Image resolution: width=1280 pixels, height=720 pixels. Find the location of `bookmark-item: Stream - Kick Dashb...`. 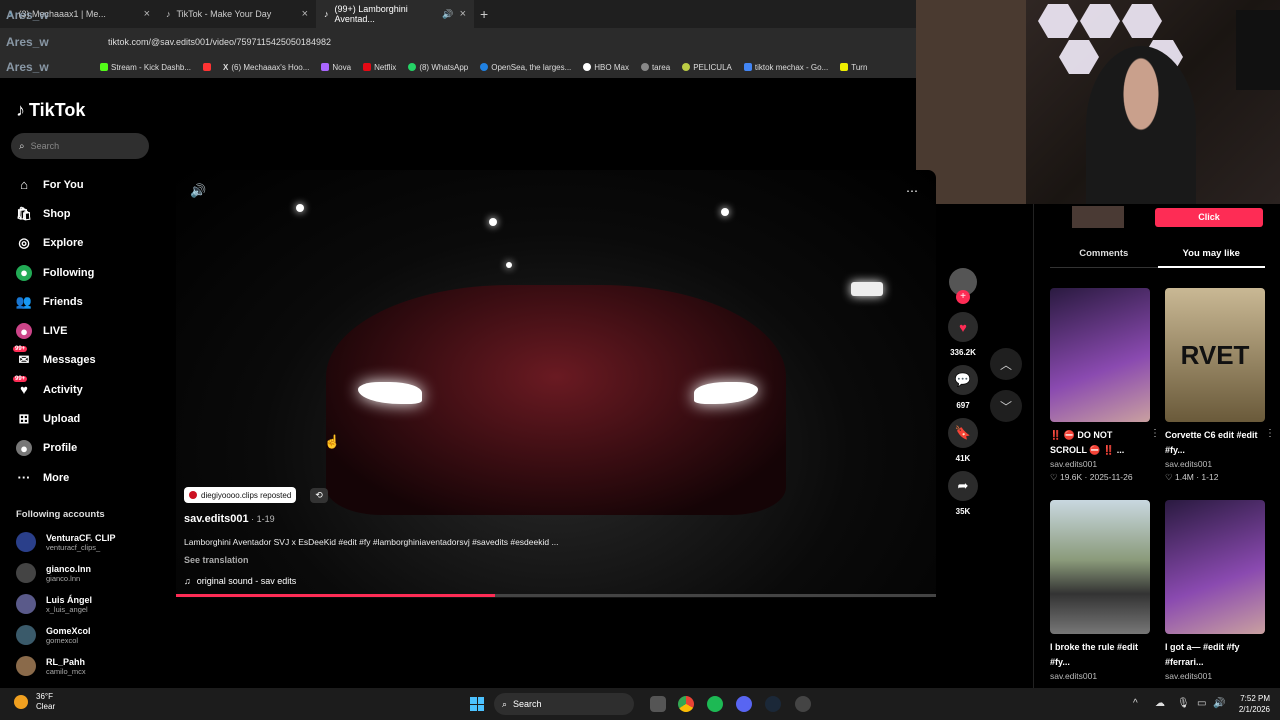

bookmark-item: Stream - Kick Dashb... is located at coordinates (145, 67).